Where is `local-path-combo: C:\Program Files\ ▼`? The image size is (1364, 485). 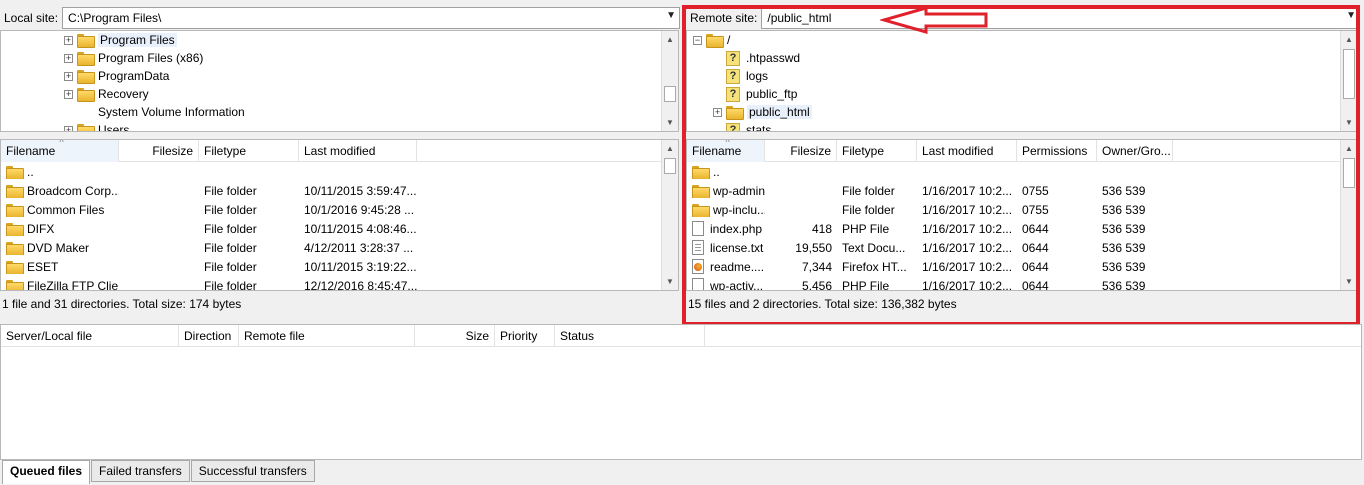
local-path-combo: C:\Program Files\ ▼ is located at coordinates (371, 18).